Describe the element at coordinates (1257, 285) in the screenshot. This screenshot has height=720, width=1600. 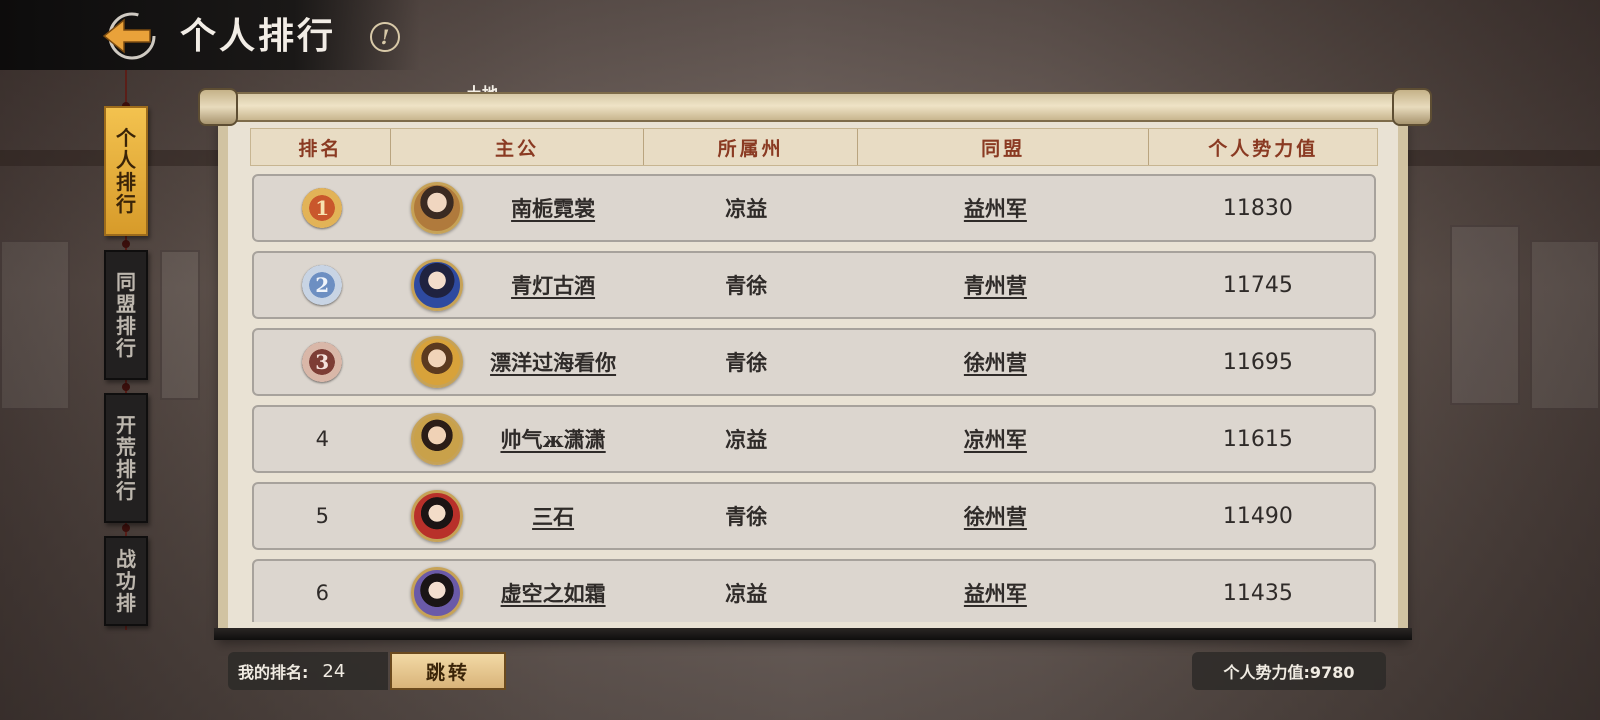
I see `power-cell: 11745` at that location.